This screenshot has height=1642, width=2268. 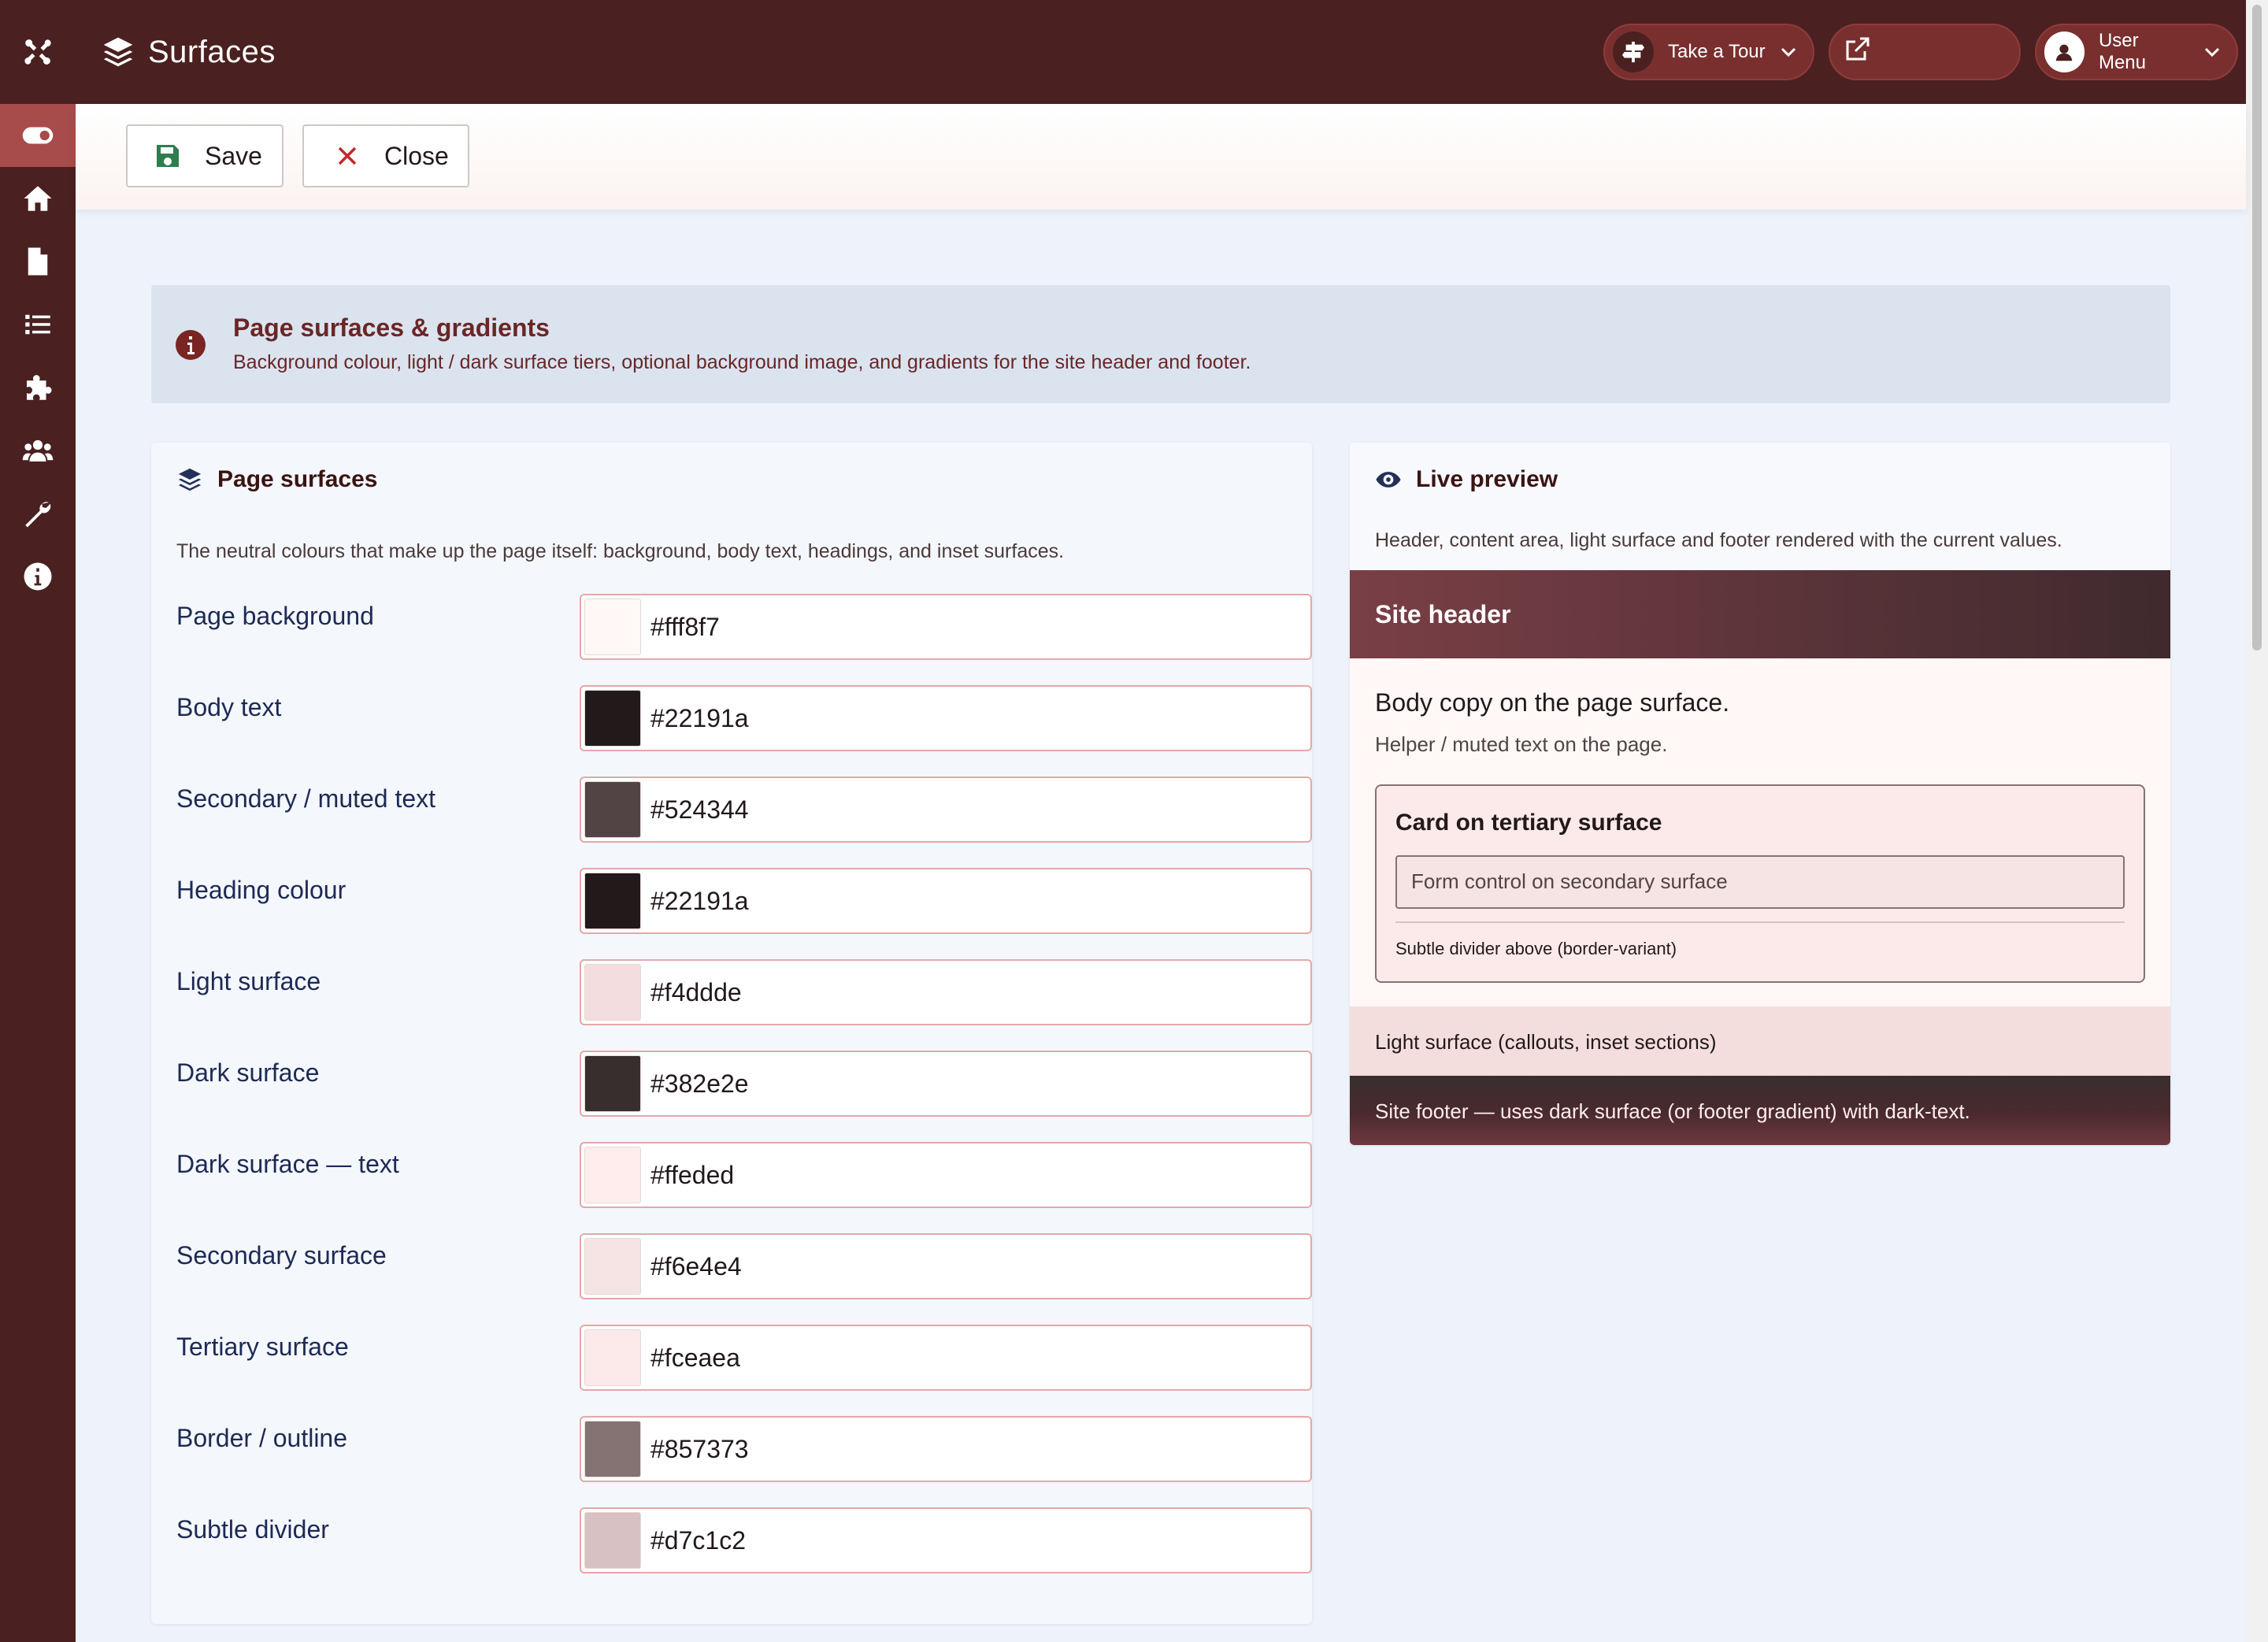 I want to click on color-input: #857373, so click(x=946, y=1449).